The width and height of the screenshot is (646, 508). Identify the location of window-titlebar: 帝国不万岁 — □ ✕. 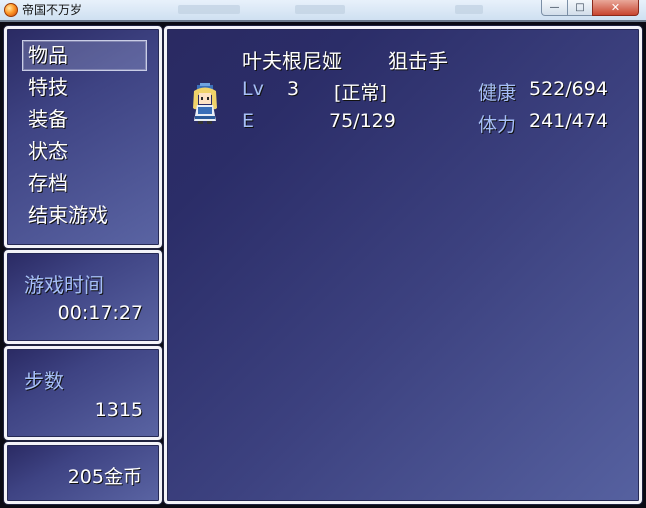
(323, 10).